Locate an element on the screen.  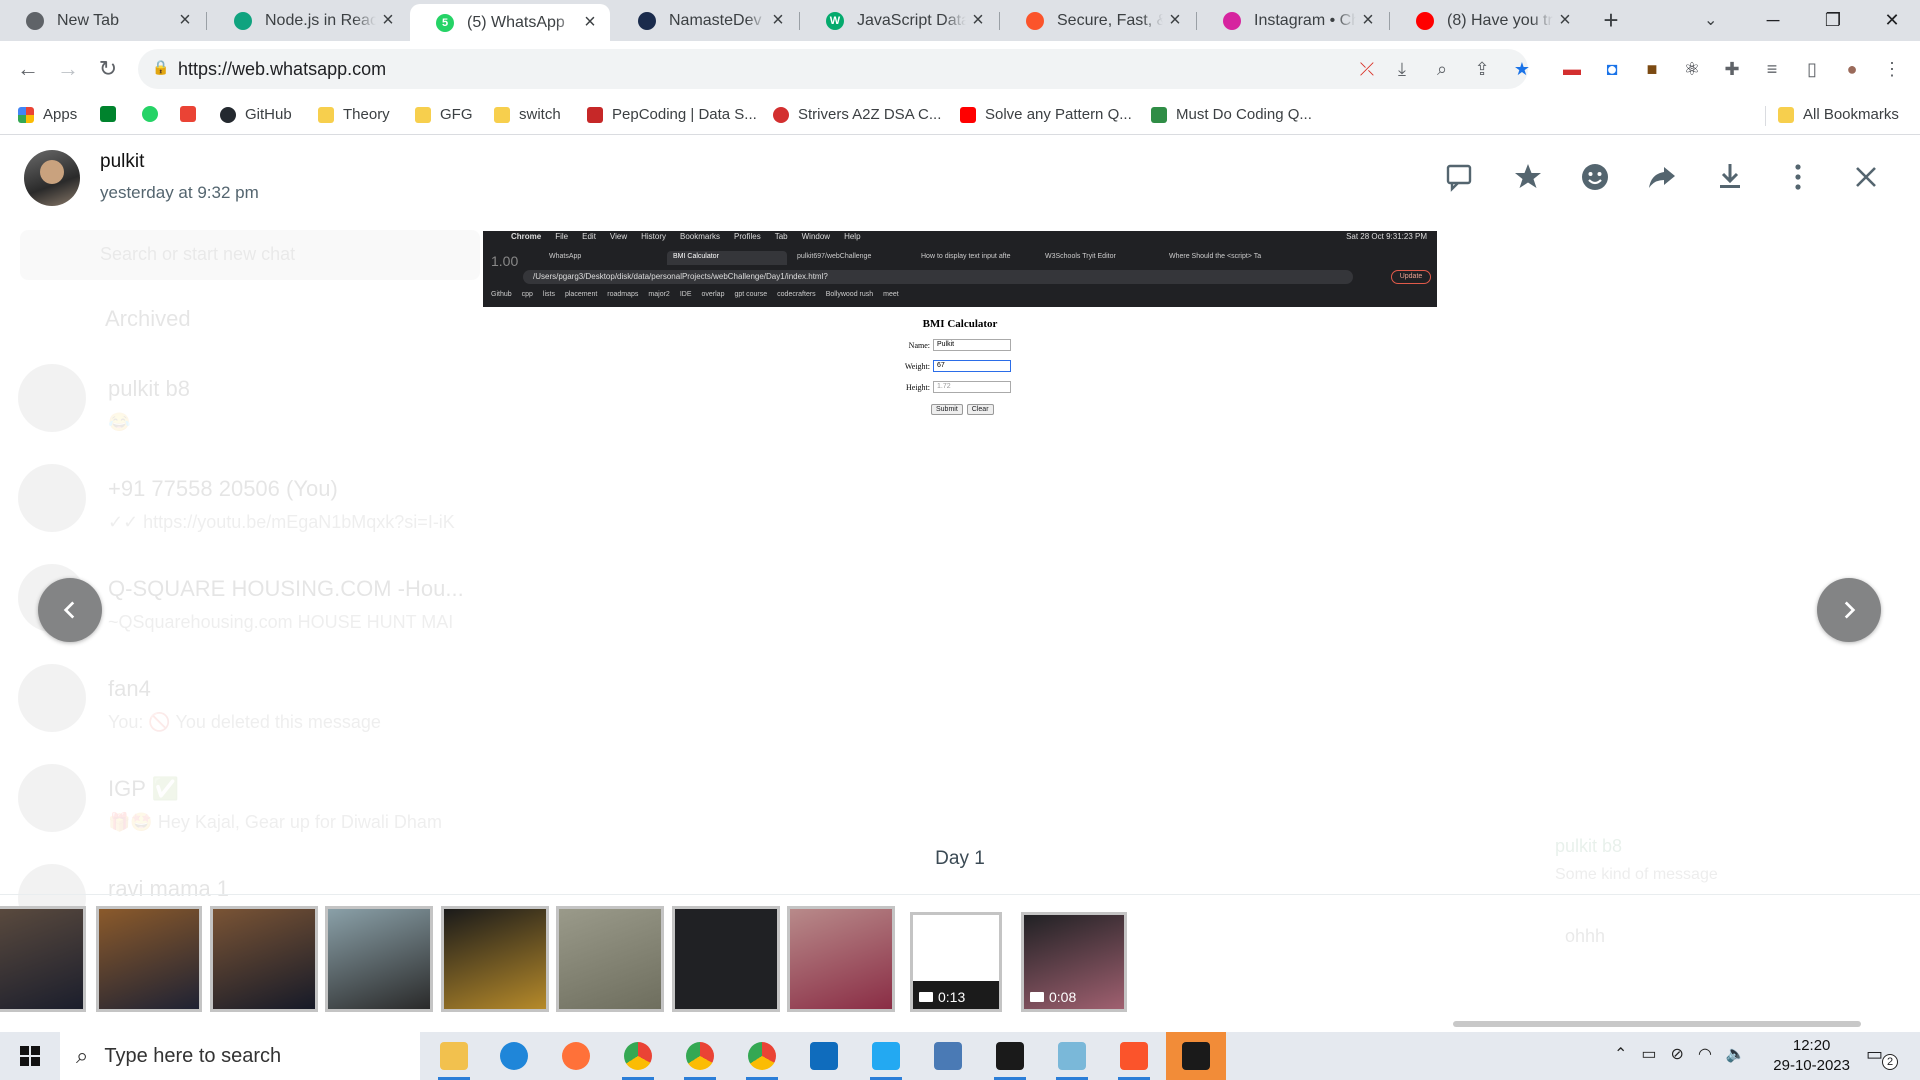
bookmark-gfg: GFG is located at coordinates (444, 114).